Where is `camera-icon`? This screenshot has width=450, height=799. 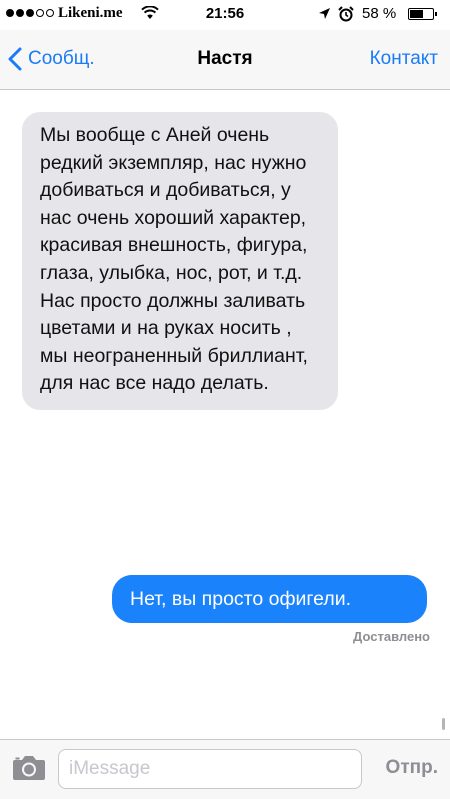 camera-icon is located at coordinates (29, 770).